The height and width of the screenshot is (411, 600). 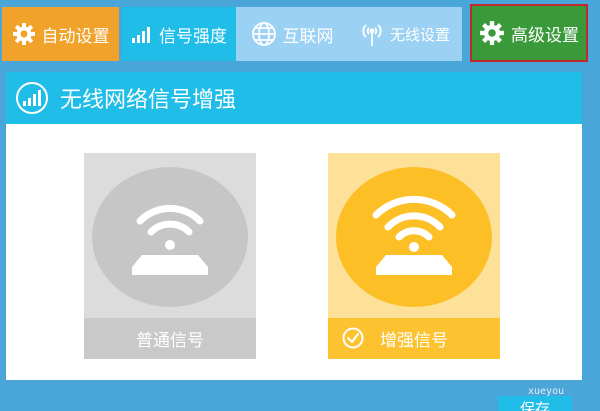 I want to click on tab-signal-strength: 信号强度, so click(x=179, y=34).